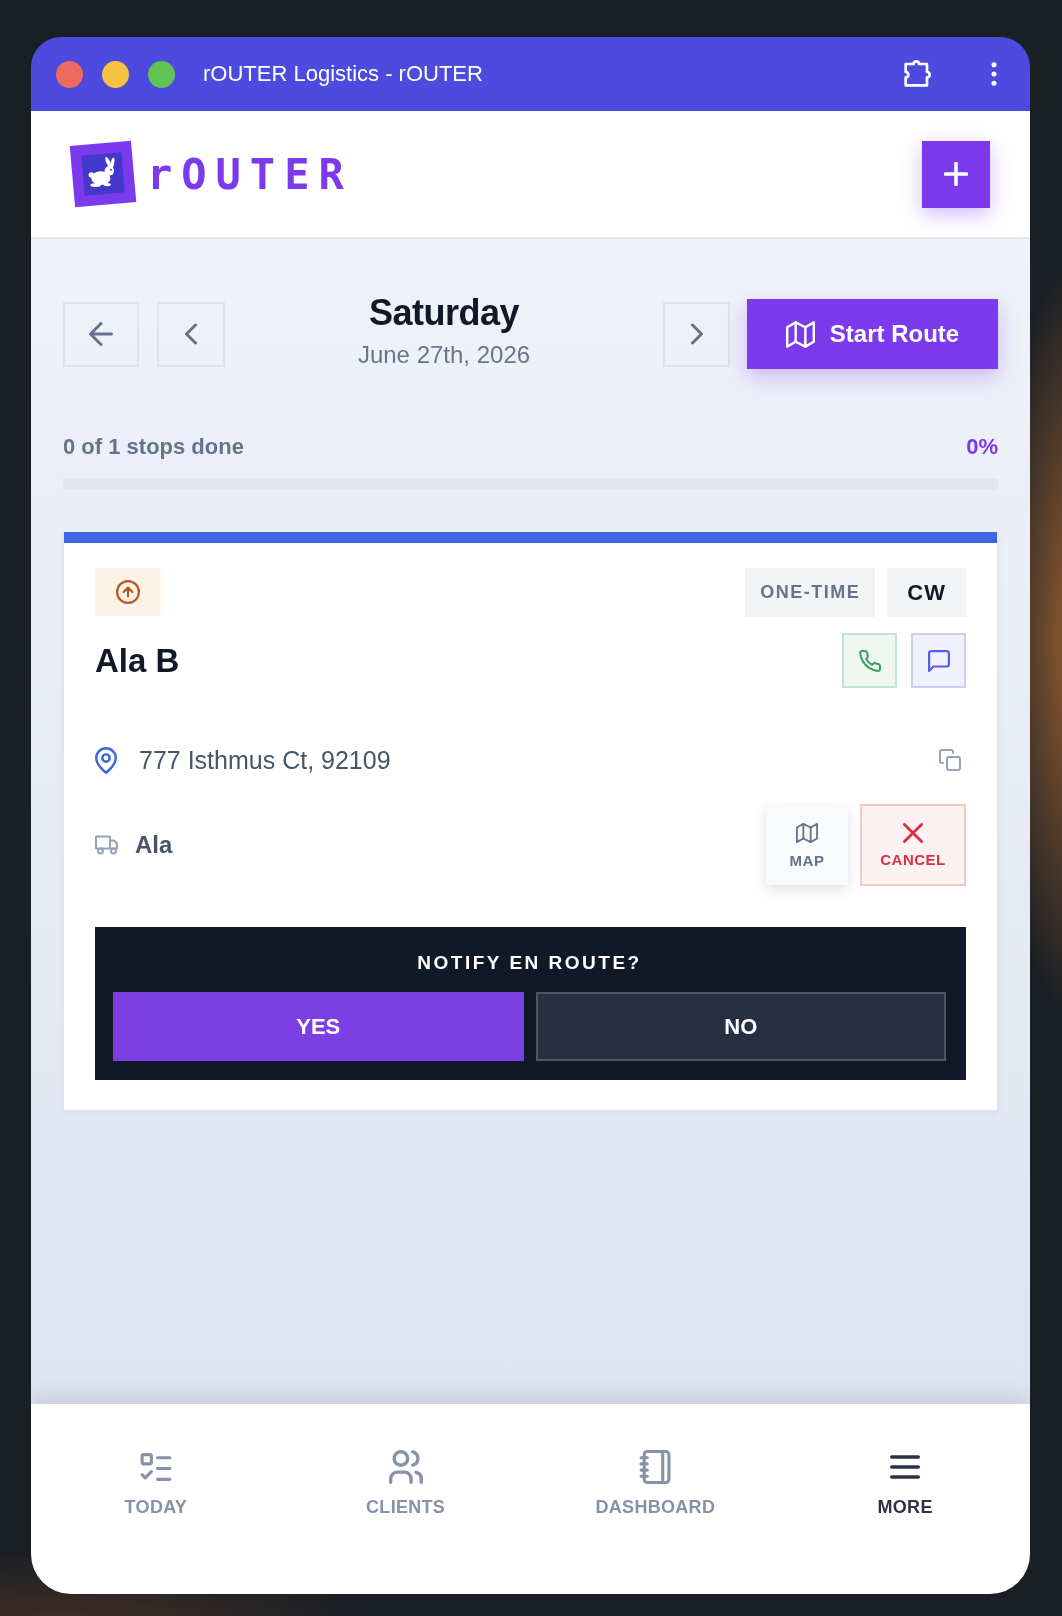  What do you see at coordinates (153, 447) in the screenshot?
I see `progress-label: 0 of 1 stops done` at bounding box center [153, 447].